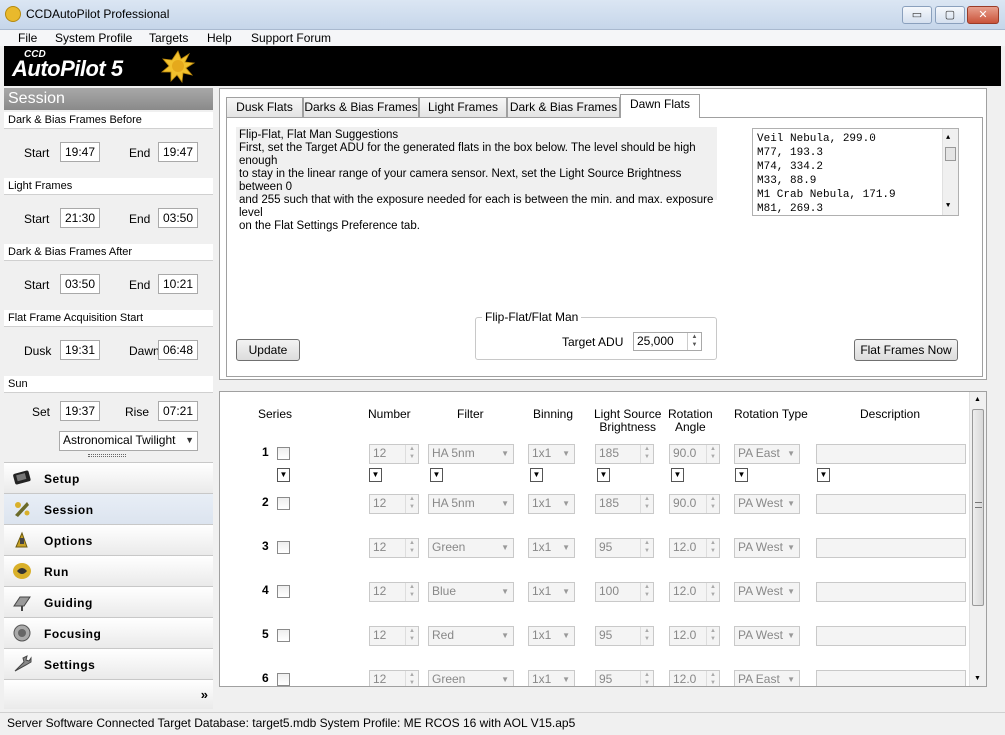  Describe the element at coordinates (667, 341) in the screenshot. I see `target-adu-stepper: 25,000 ▲ ▼` at that location.